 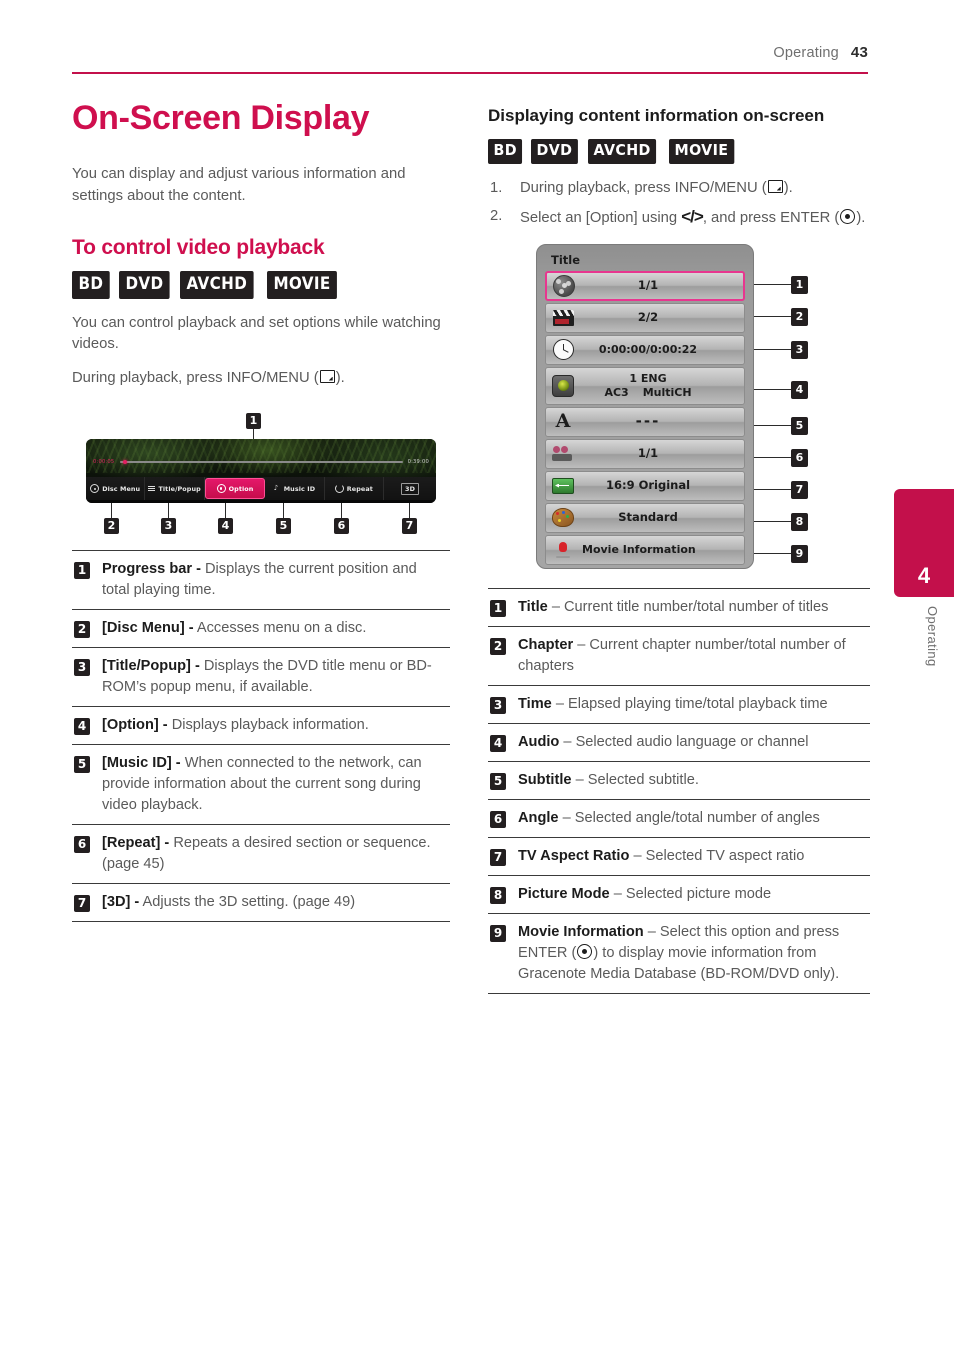 I want to click on step-2-text-after: )., so click(x=861, y=218).